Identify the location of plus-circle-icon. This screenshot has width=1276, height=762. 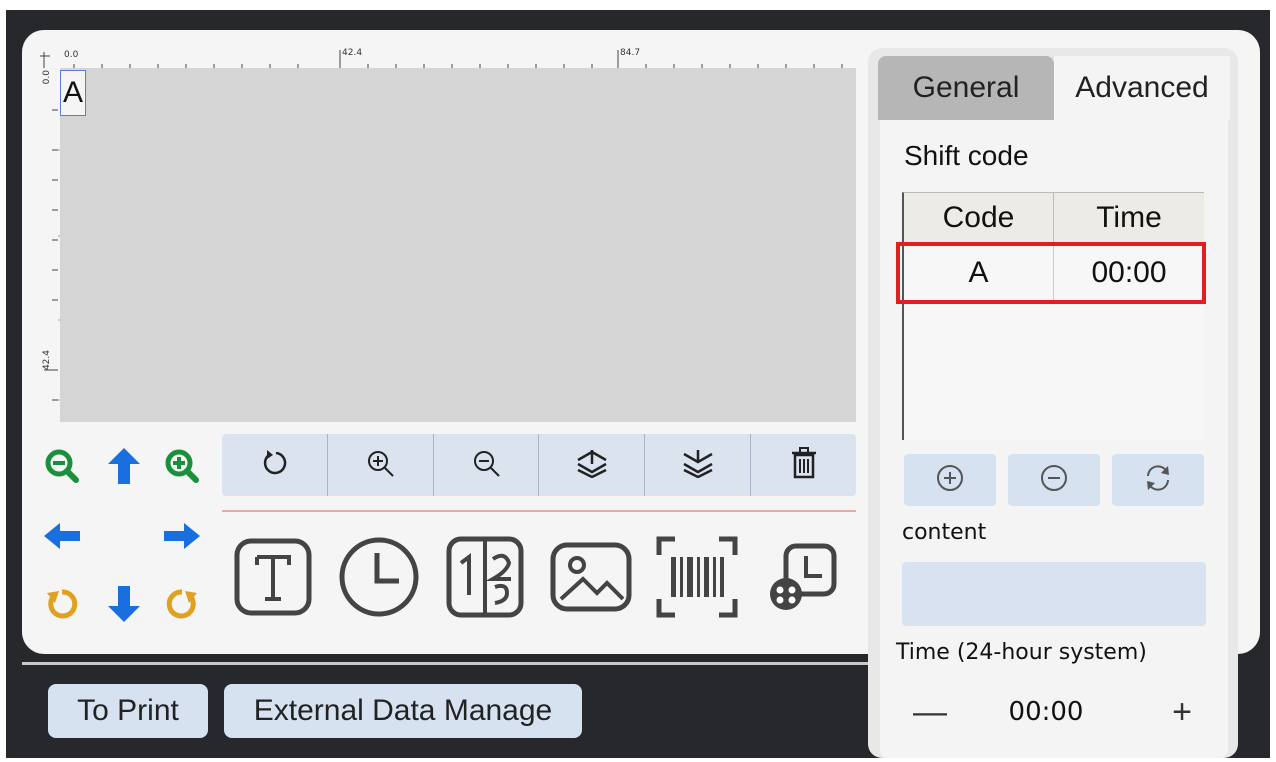
(950, 480).